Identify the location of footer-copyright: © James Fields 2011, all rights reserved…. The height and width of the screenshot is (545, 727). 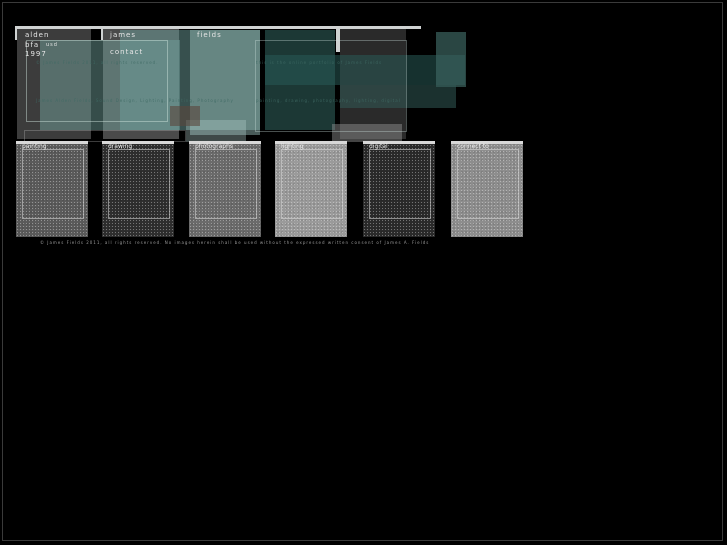
(235, 242).